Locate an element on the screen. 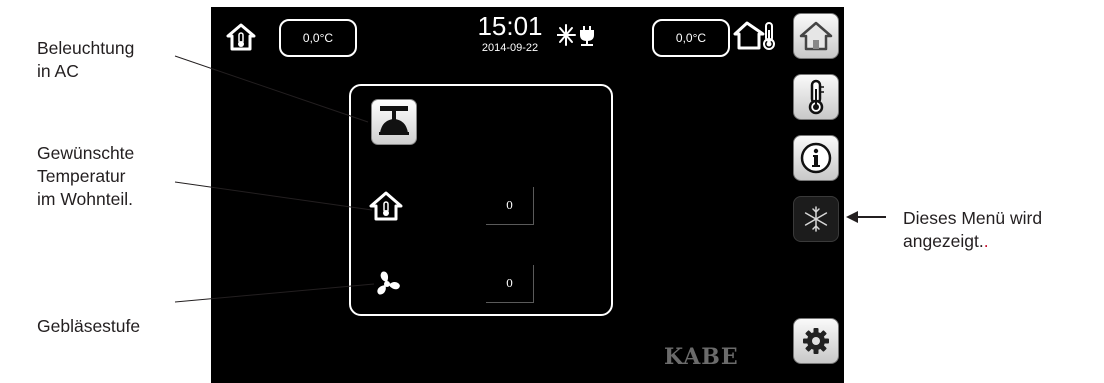 This screenshot has height=383, width=1104. kabe-logo: KABE is located at coordinates (701, 357).